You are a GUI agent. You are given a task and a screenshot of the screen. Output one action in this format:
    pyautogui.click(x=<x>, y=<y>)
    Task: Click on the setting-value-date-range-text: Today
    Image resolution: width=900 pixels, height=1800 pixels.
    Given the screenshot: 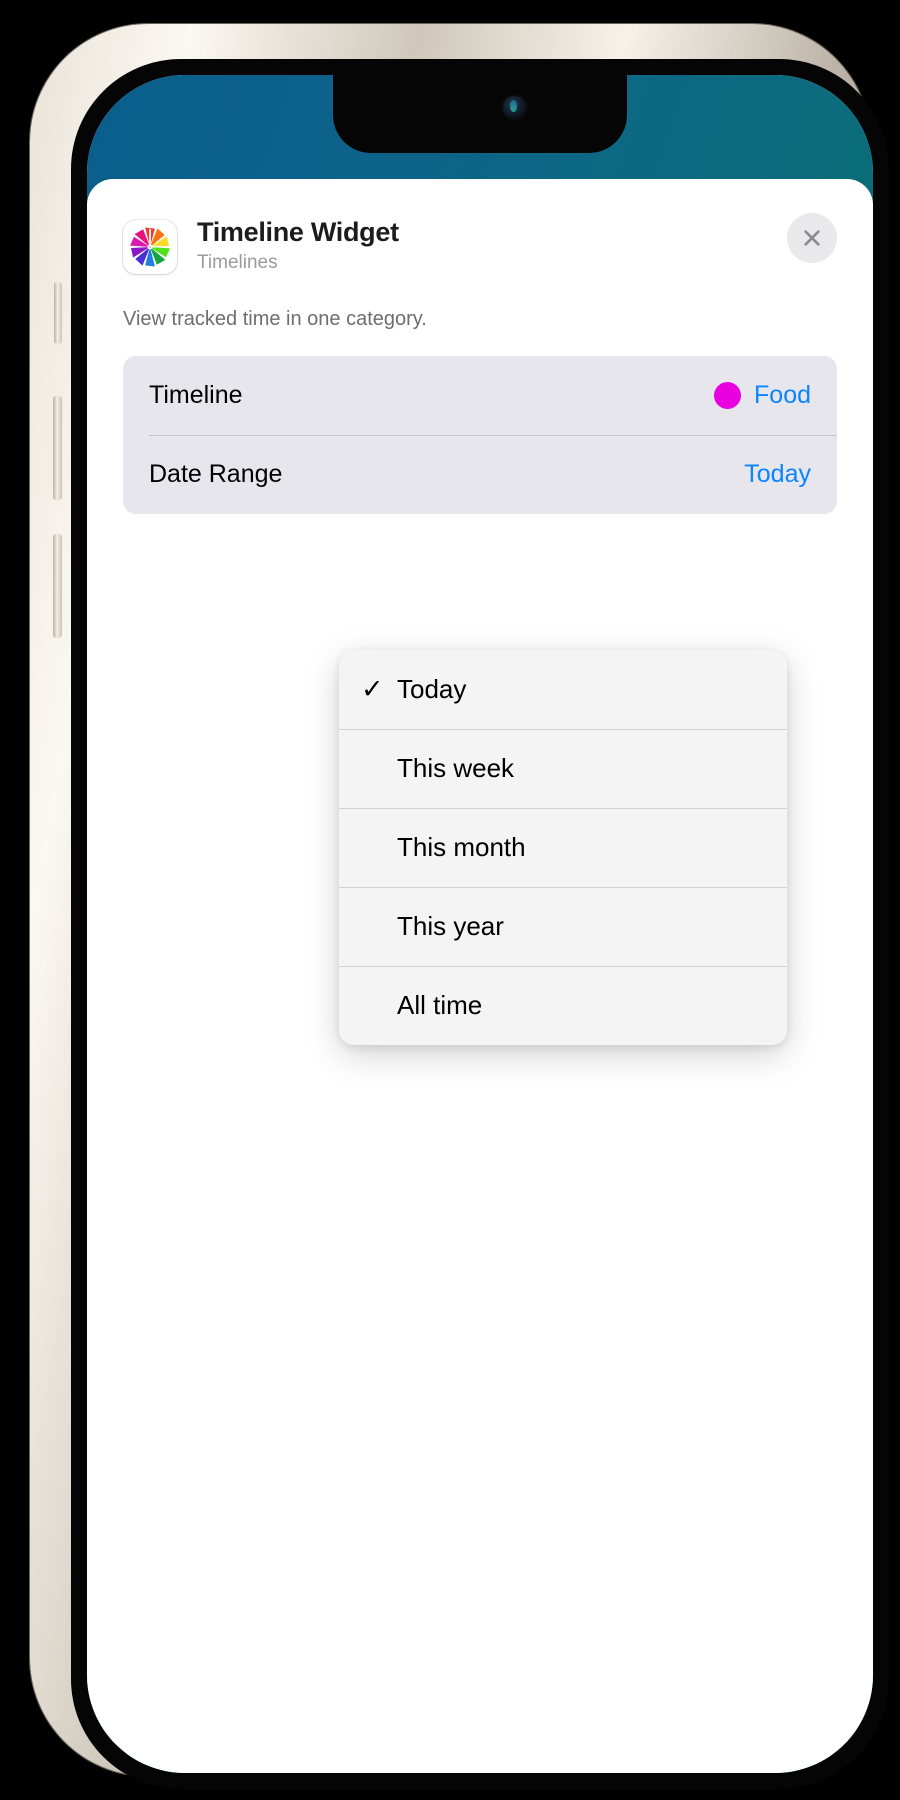 What is the action you would take?
    pyautogui.click(x=777, y=474)
    